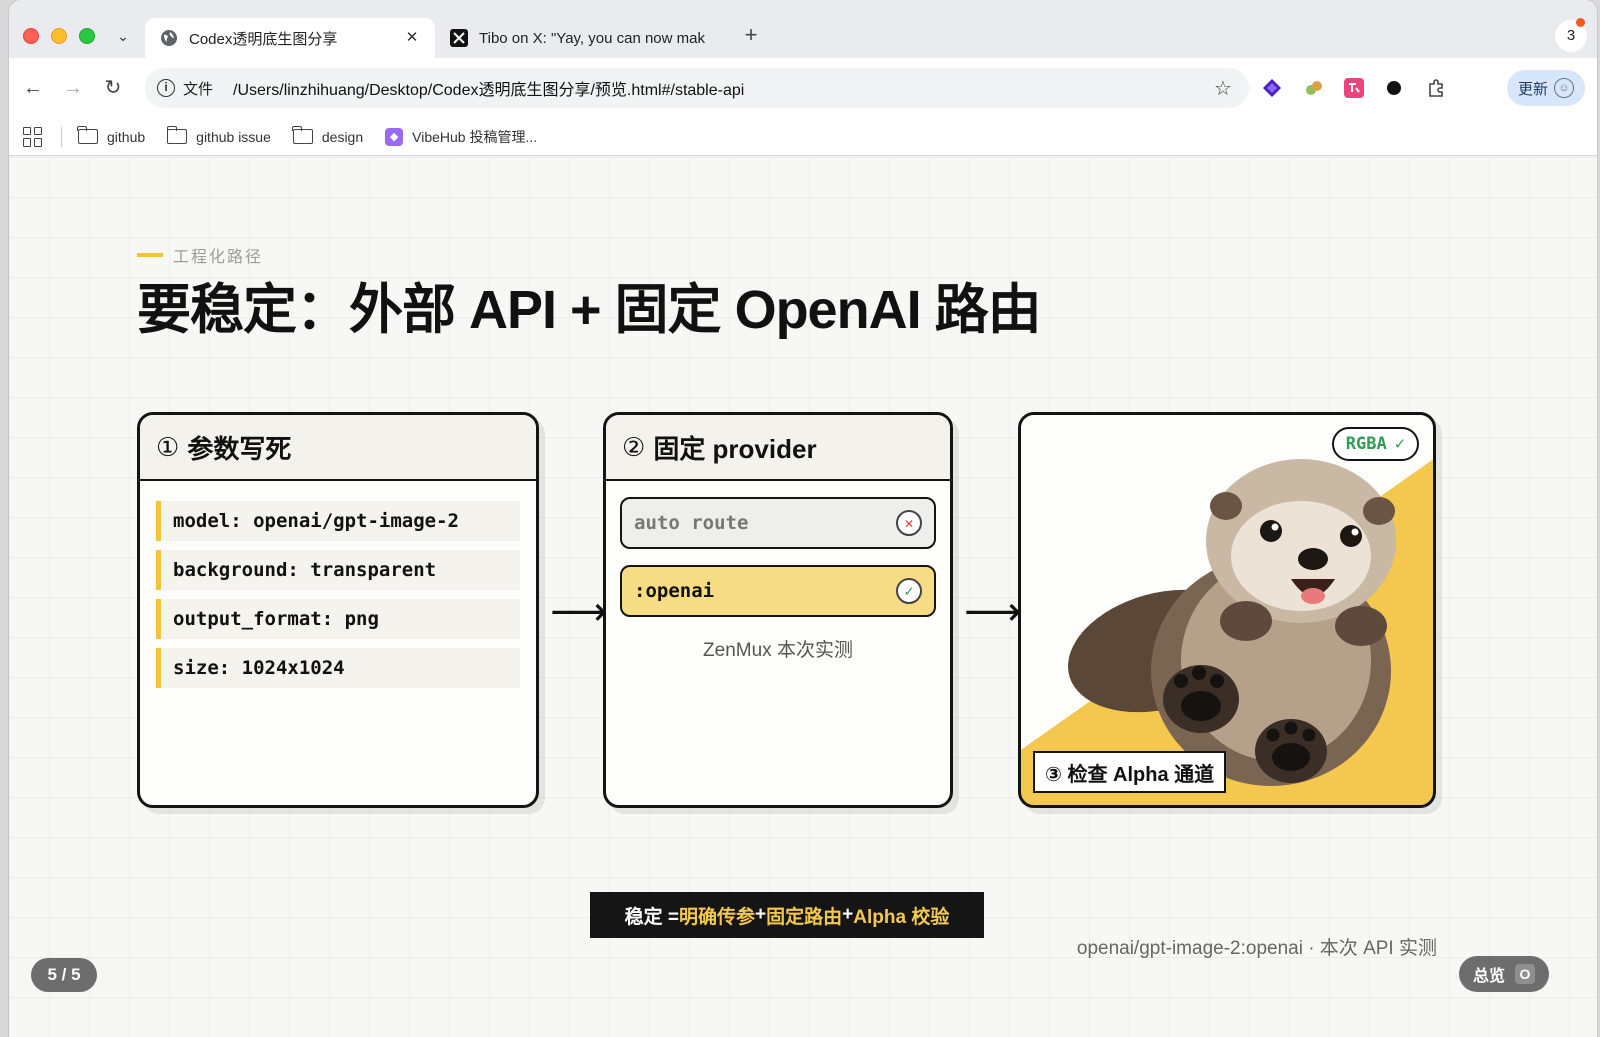  Describe the element at coordinates (412, 38) in the screenshot. I see `tab-close-button: ✕` at that location.